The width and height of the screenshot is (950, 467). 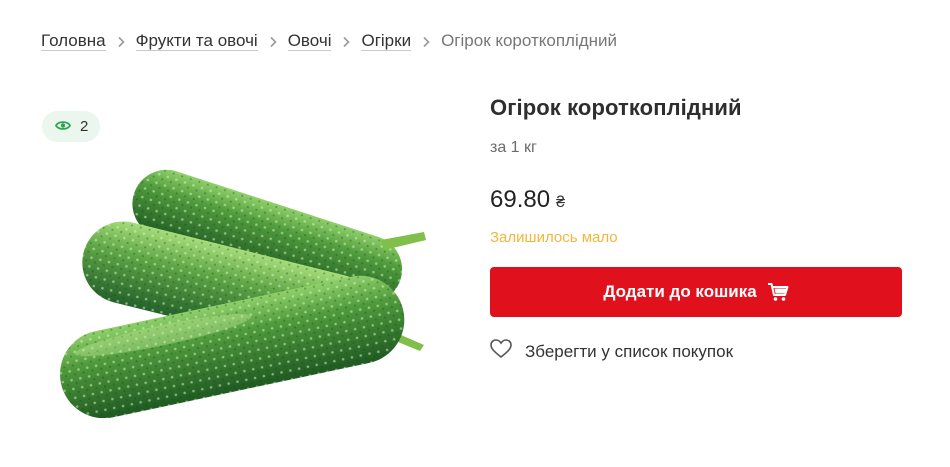 I want to click on eye-icon, so click(x=63, y=126).